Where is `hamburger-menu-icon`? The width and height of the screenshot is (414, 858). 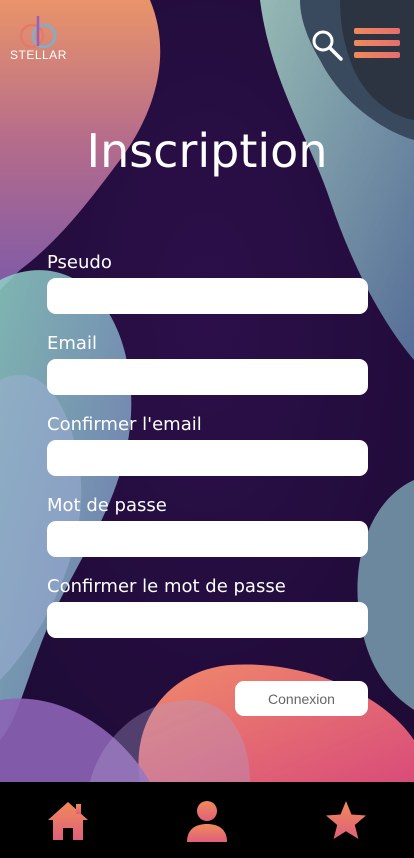
hamburger-menu-icon is located at coordinates (377, 43).